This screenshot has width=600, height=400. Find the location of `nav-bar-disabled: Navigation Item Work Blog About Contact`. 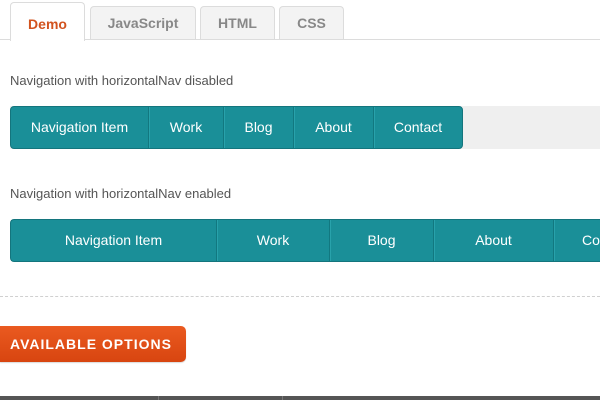

nav-bar-disabled: Navigation Item Work Blog About Contact is located at coordinates (236, 127).